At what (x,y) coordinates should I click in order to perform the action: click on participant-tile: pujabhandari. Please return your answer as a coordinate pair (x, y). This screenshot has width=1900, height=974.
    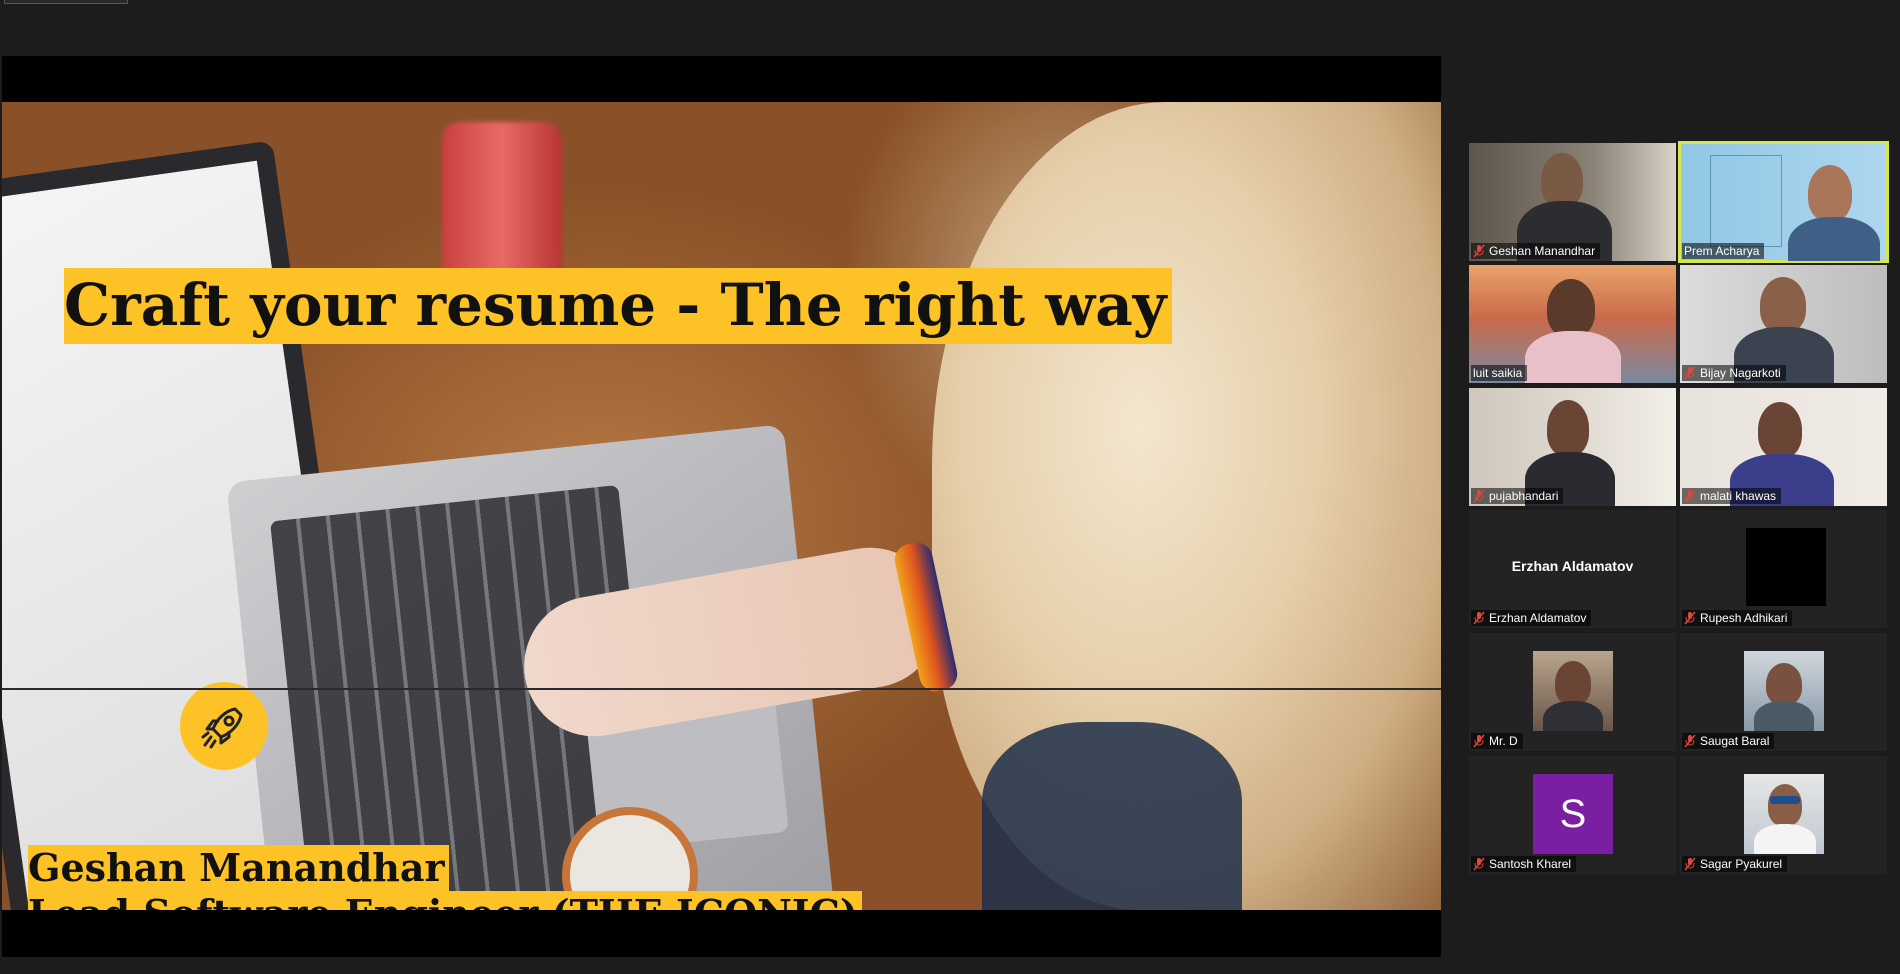
    Looking at the image, I should click on (1572, 447).